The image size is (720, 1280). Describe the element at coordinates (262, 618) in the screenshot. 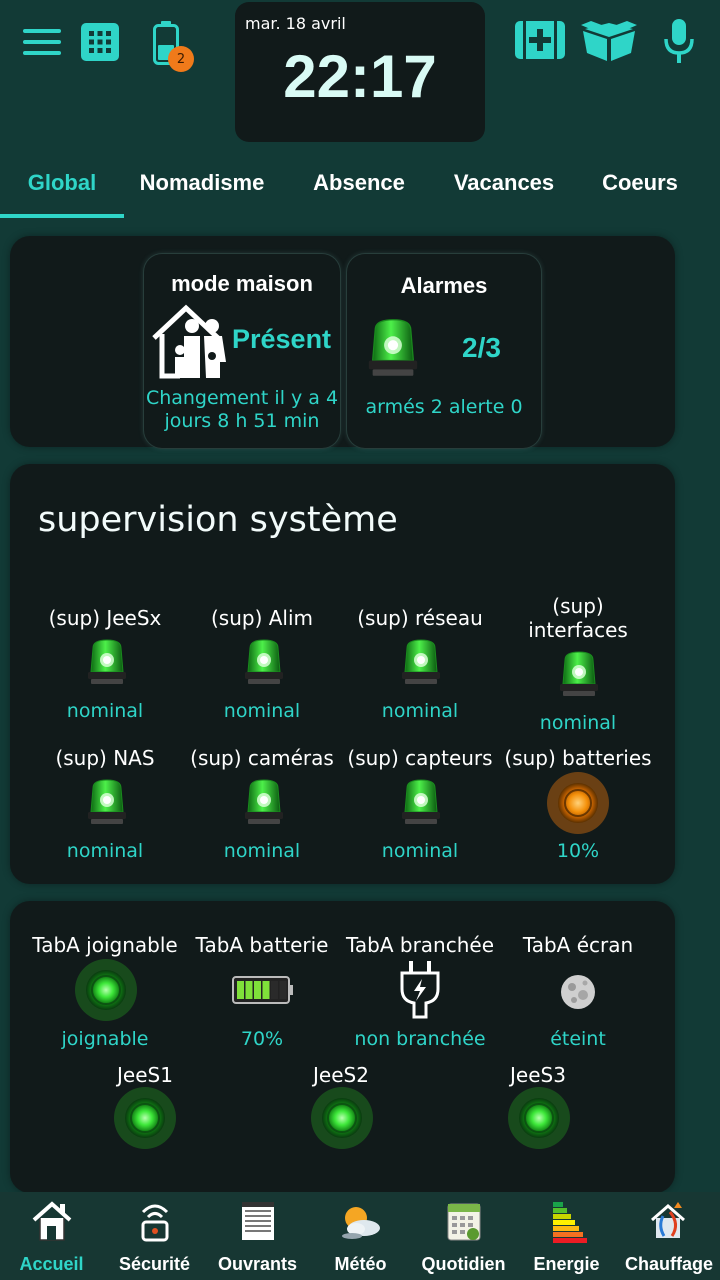

I see `sup-alim-label: (sup) Alim` at that location.